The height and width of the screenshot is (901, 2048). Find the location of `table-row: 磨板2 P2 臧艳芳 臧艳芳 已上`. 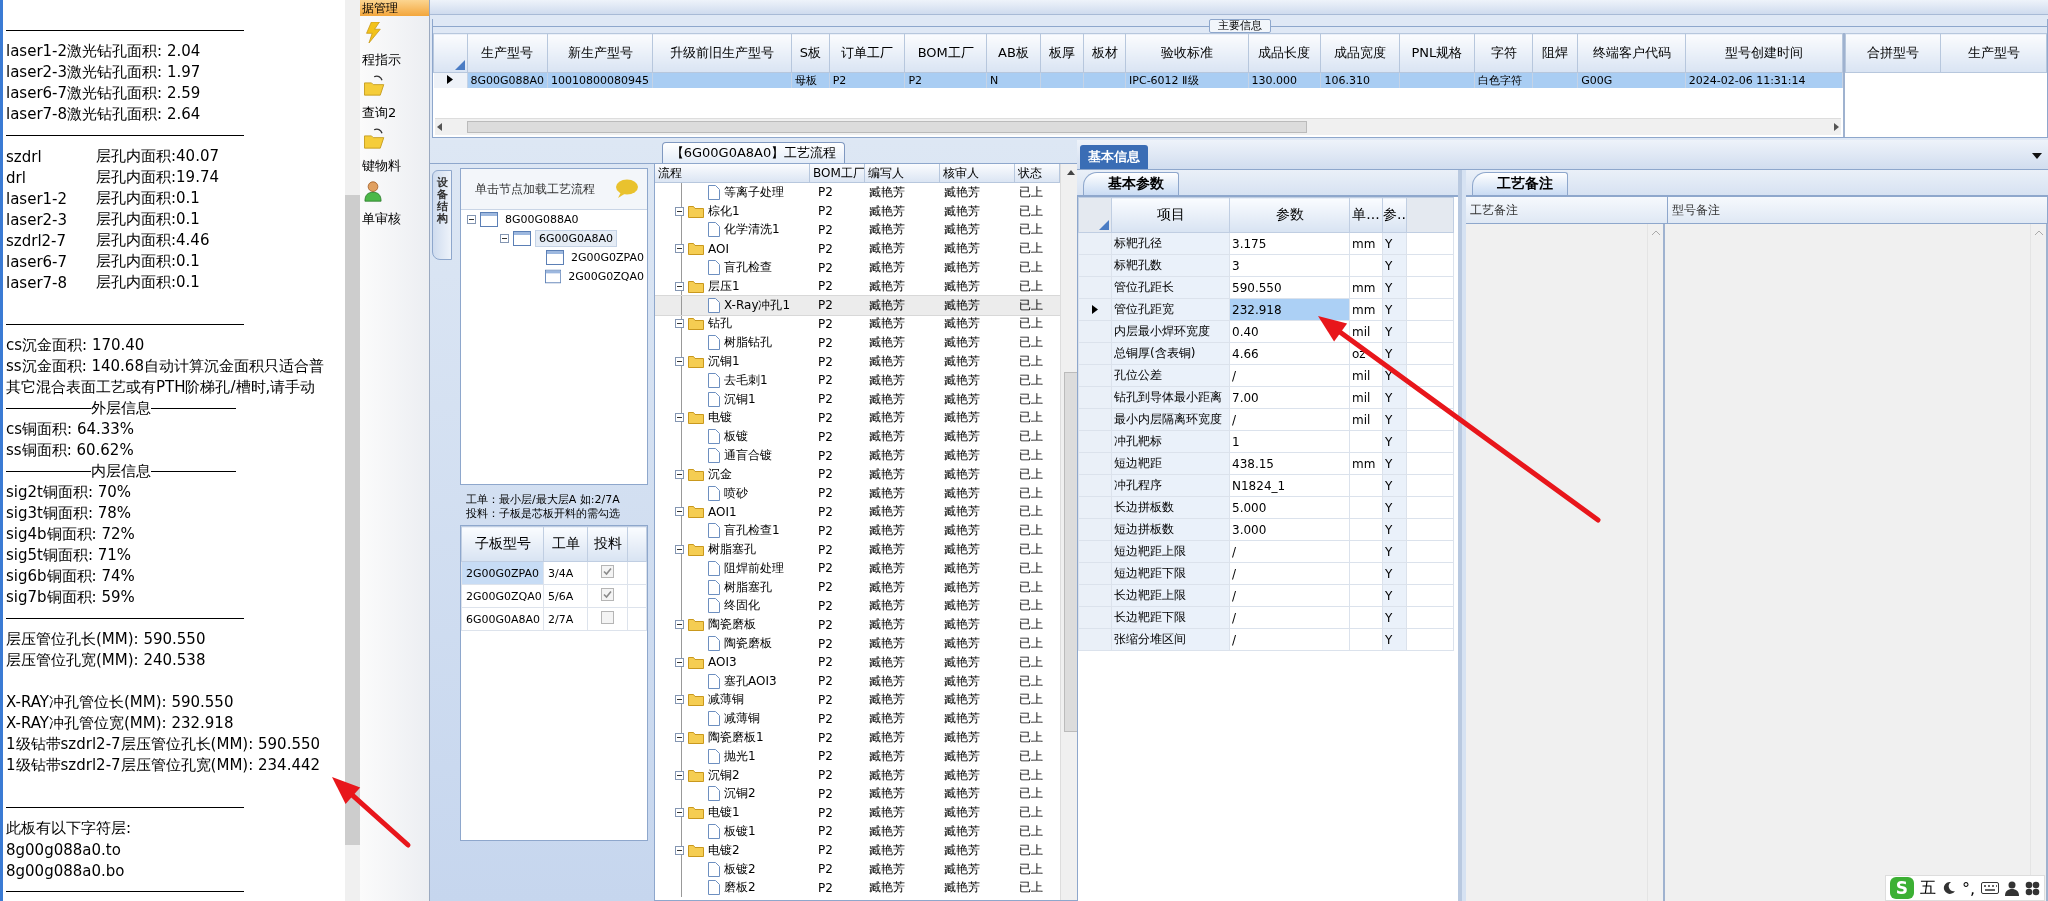

table-row: 磨板2 P2 臧艳芳 臧艳芳 已上 is located at coordinates (857, 888).